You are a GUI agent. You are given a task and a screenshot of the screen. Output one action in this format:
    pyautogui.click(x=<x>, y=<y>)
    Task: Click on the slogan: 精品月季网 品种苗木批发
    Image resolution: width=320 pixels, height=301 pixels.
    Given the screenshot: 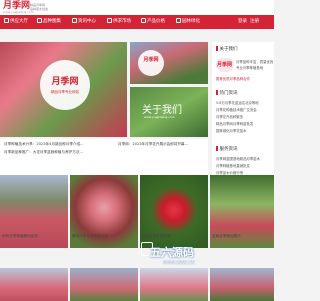 What is the action you would take?
    pyautogui.click(x=43, y=7)
    